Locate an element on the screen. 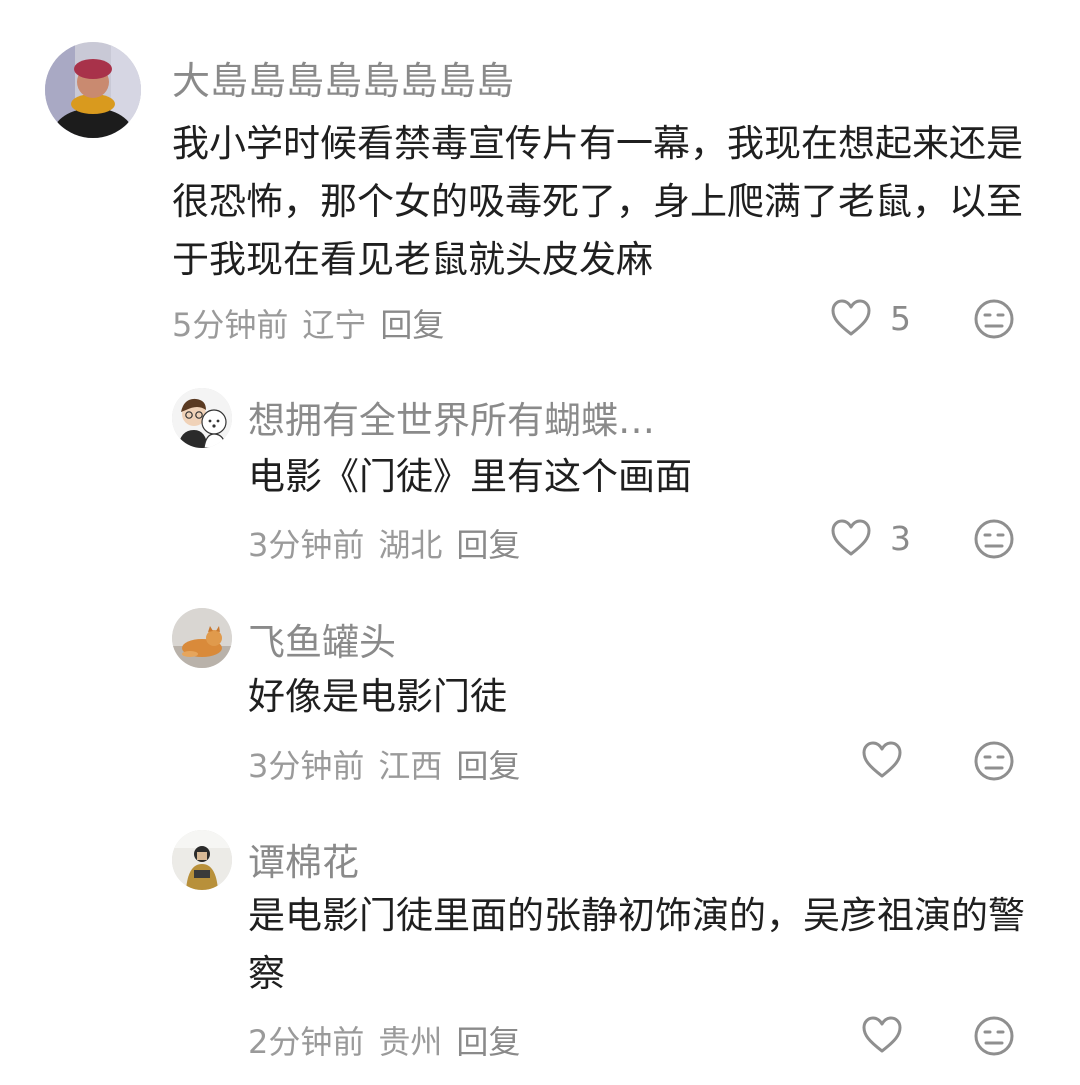 This screenshot has width=1080, height=1085. comment-meta: 5分钟前 辽宁 回复 is located at coordinates (308, 323).